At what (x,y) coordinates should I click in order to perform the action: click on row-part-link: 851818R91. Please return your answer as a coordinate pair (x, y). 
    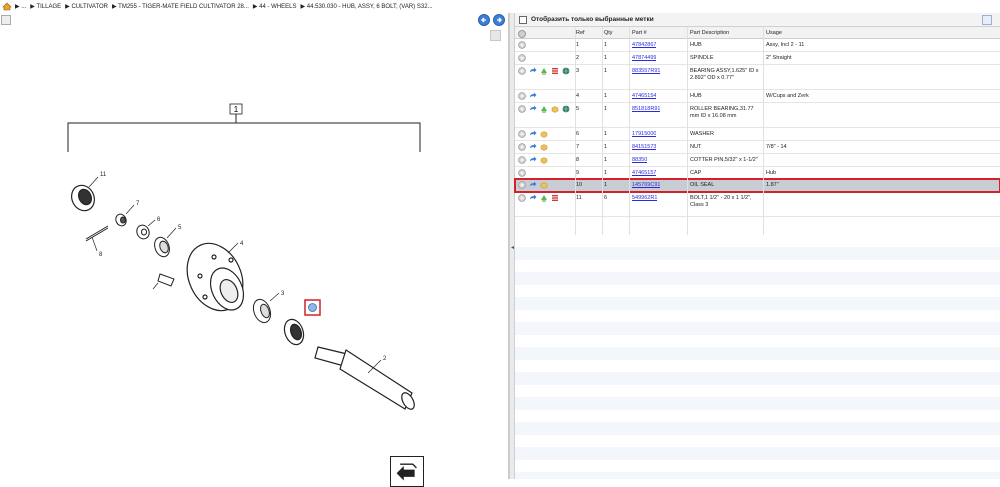
    Looking at the image, I should click on (646, 109).